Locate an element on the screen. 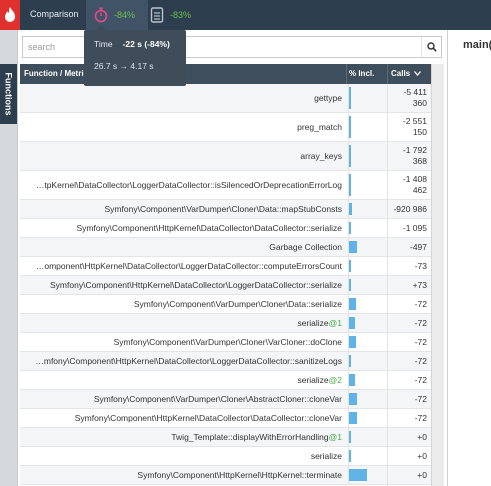 The image size is (491, 486). calls-value: -497 is located at coordinates (418, 246).